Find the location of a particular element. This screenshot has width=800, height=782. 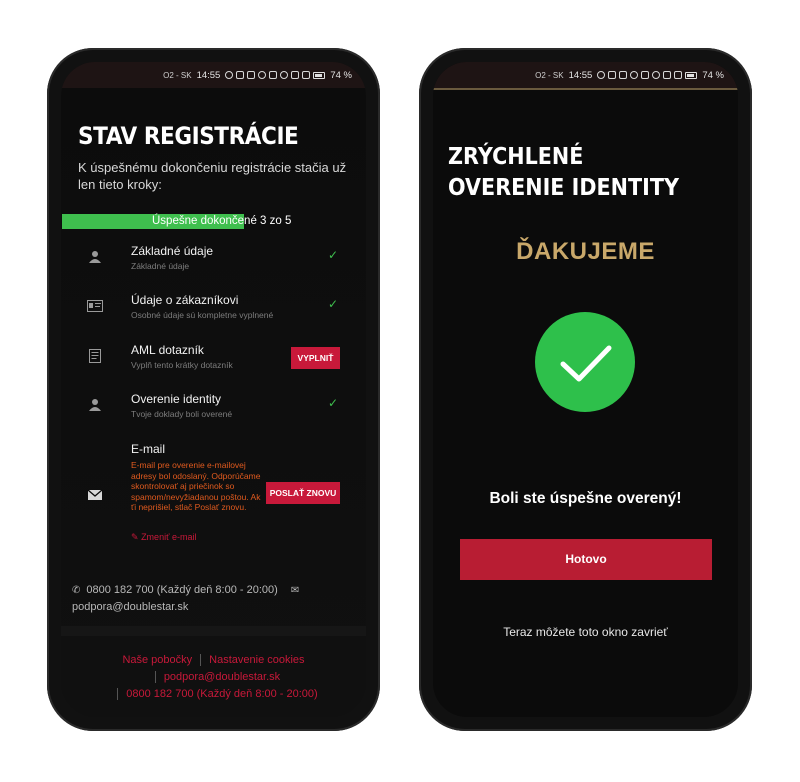

pencil-icon: ✎ is located at coordinates (135, 537).